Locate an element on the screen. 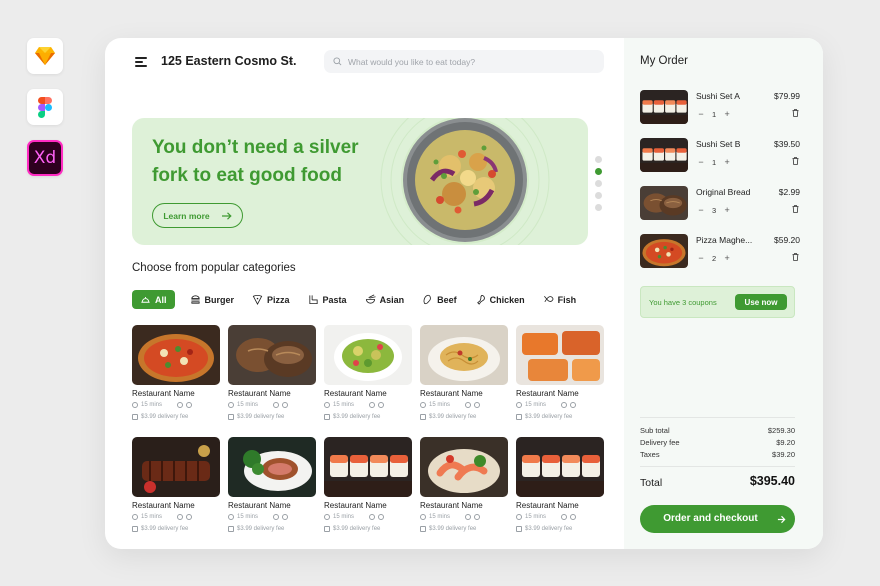 The image size is (880, 586). delivery-fee-label: Delivery fee is located at coordinates (660, 442).